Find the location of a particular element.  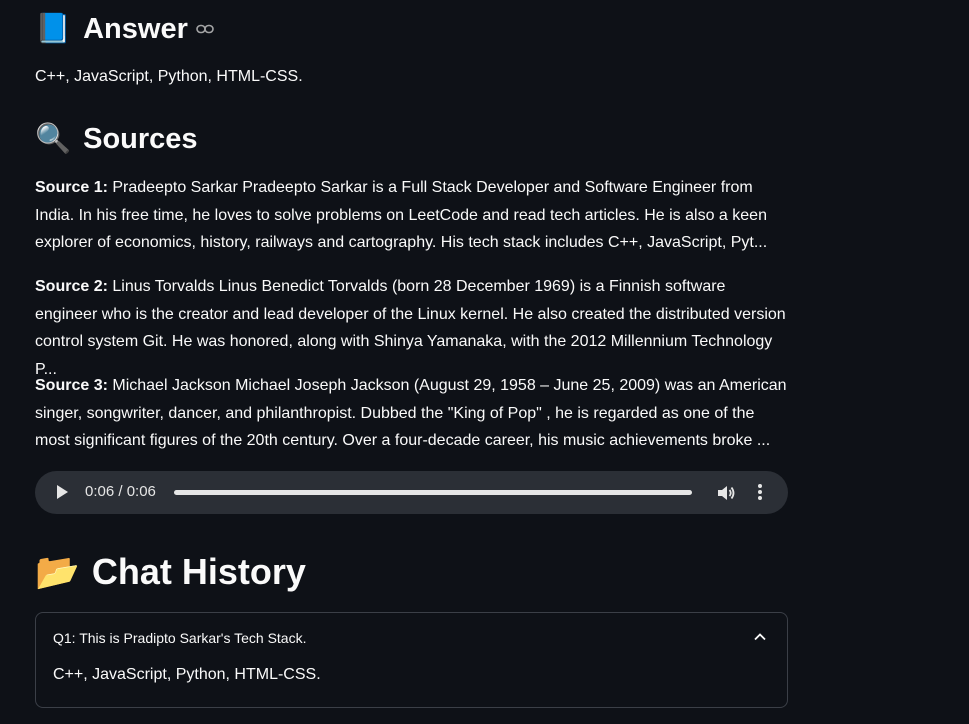

answer-heading: 📘 Answer is located at coordinates (124, 29).